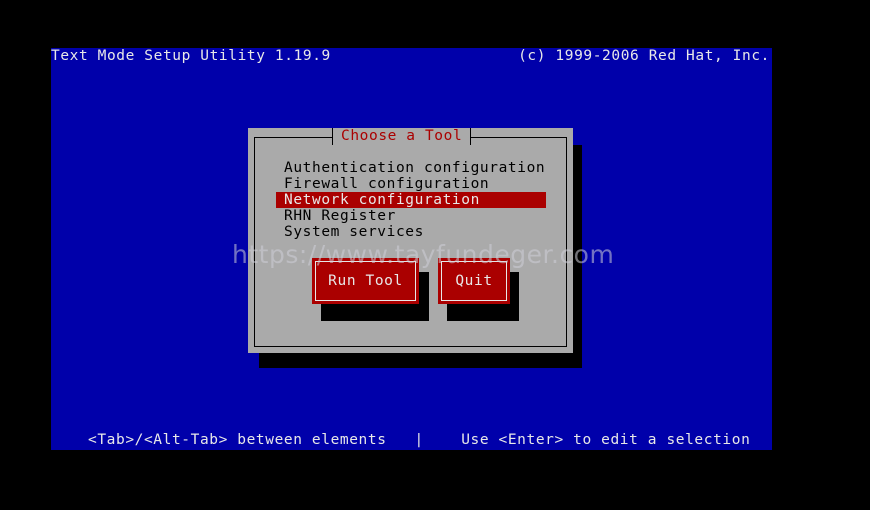  I want to click on app-title: Text Mode Setup Utility 1.19.9, so click(191, 56).